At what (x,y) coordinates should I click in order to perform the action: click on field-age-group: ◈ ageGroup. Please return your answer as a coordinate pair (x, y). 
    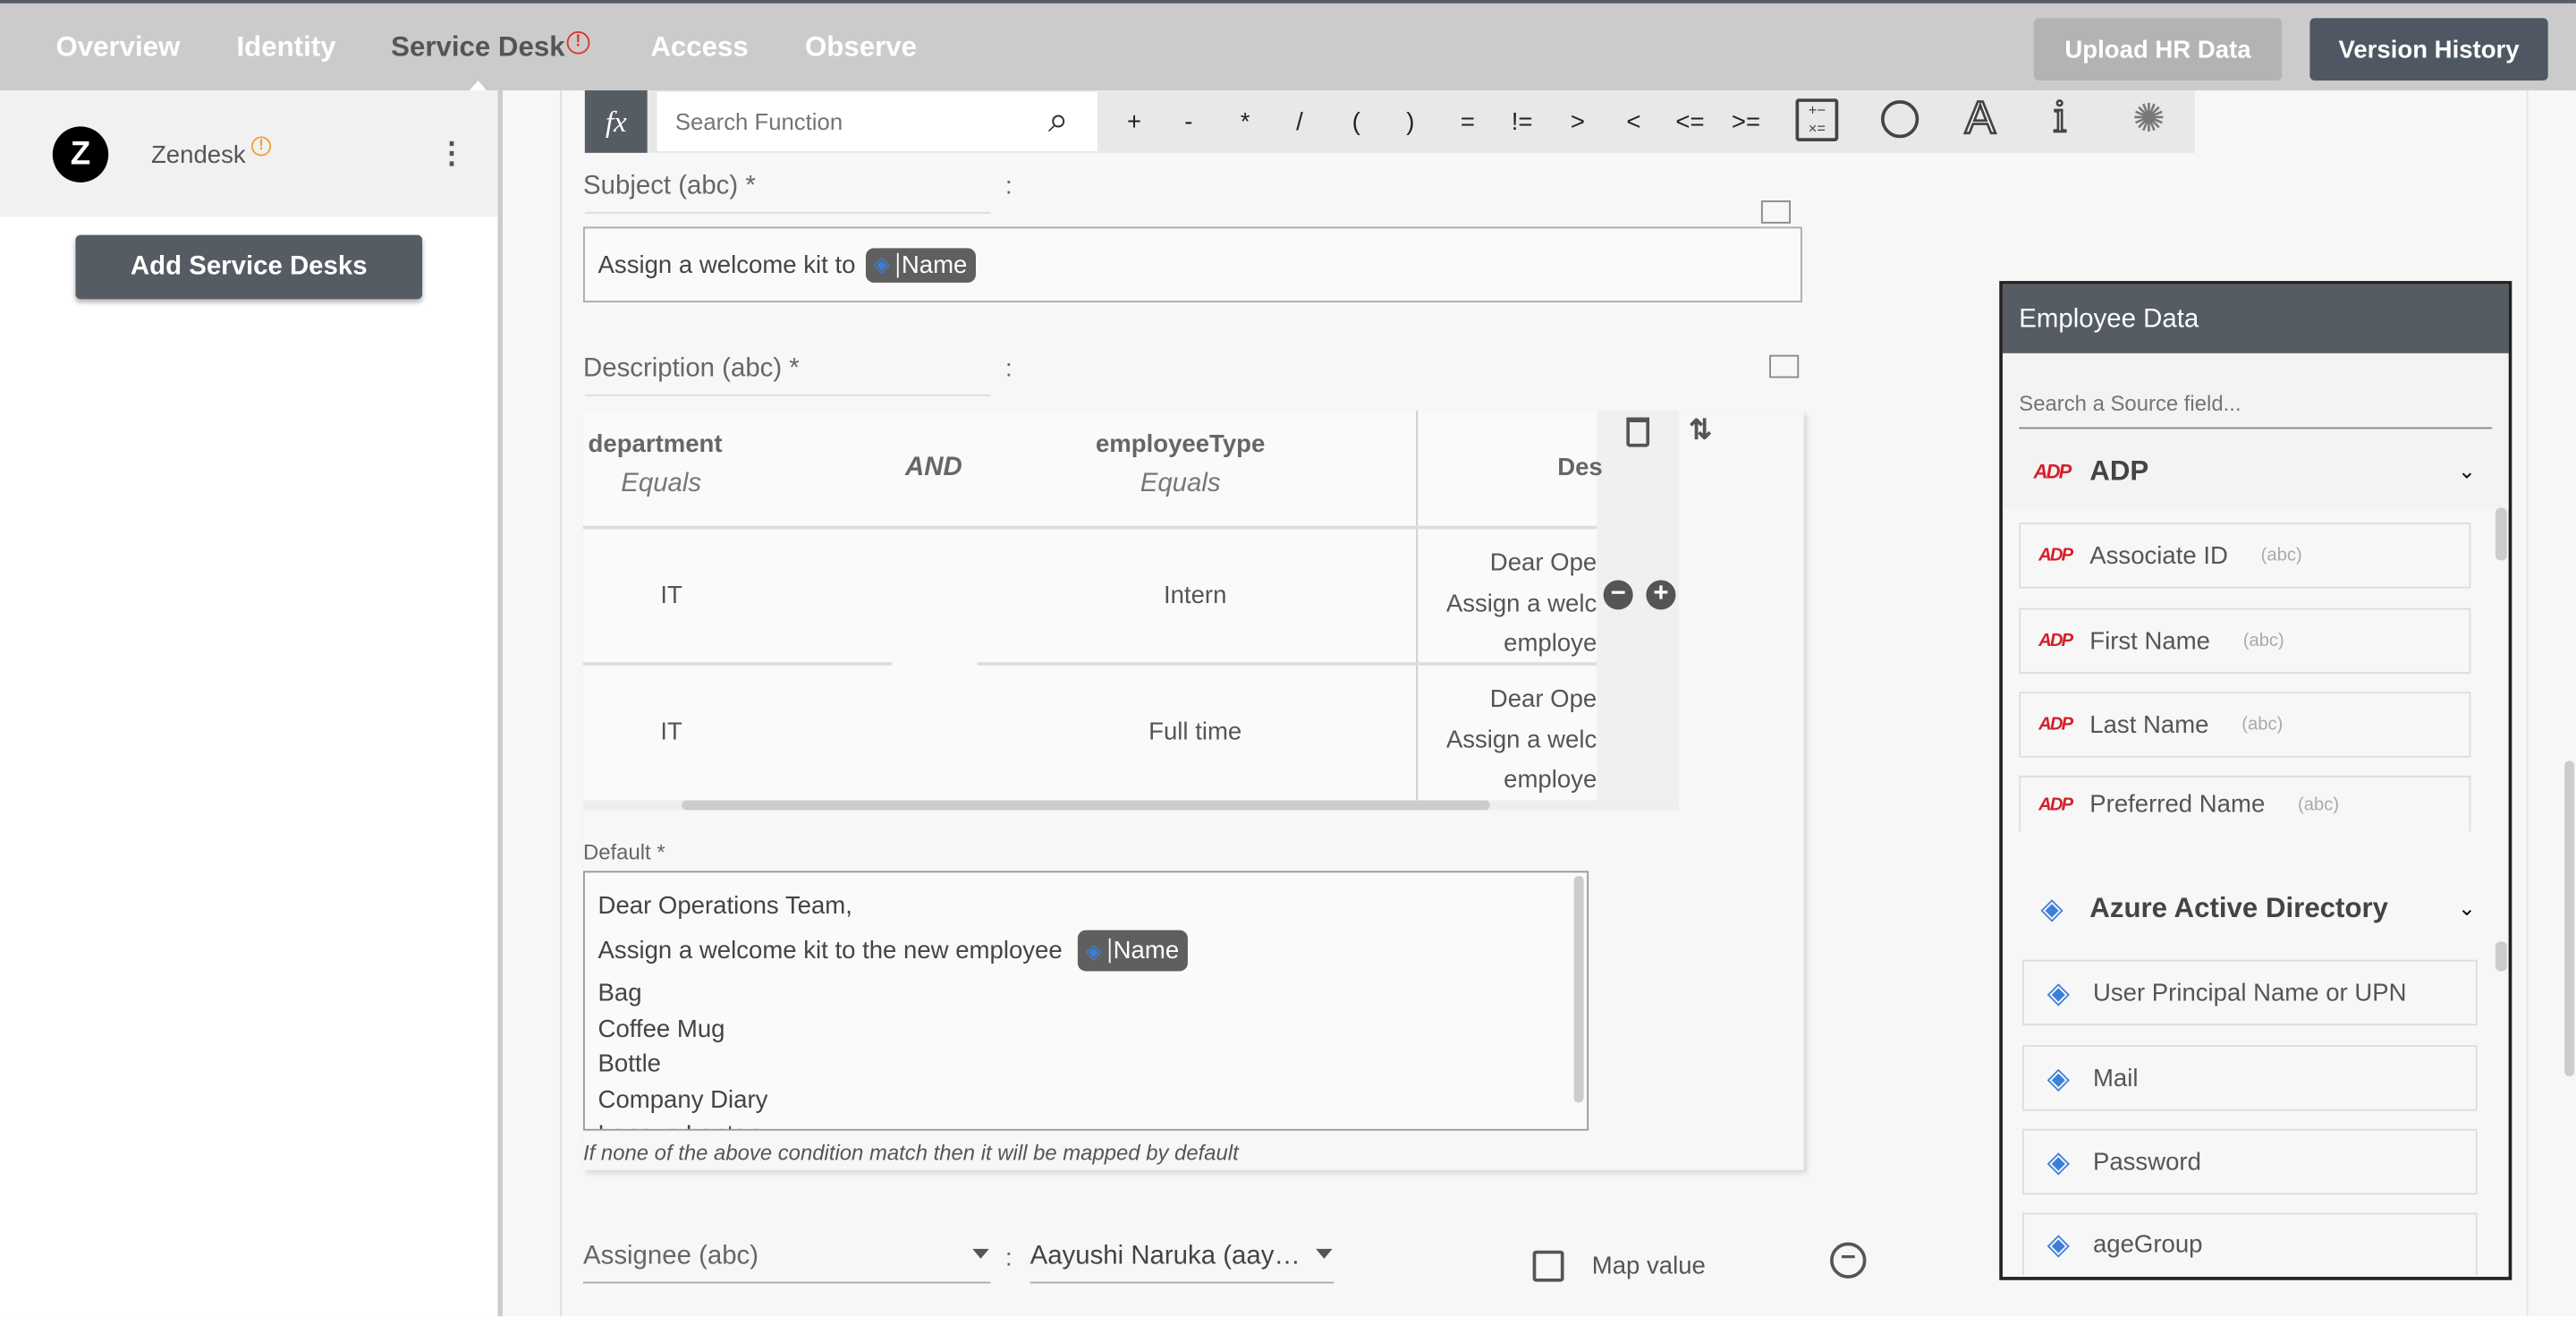
    Looking at the image, I should click on (2249, 1244).